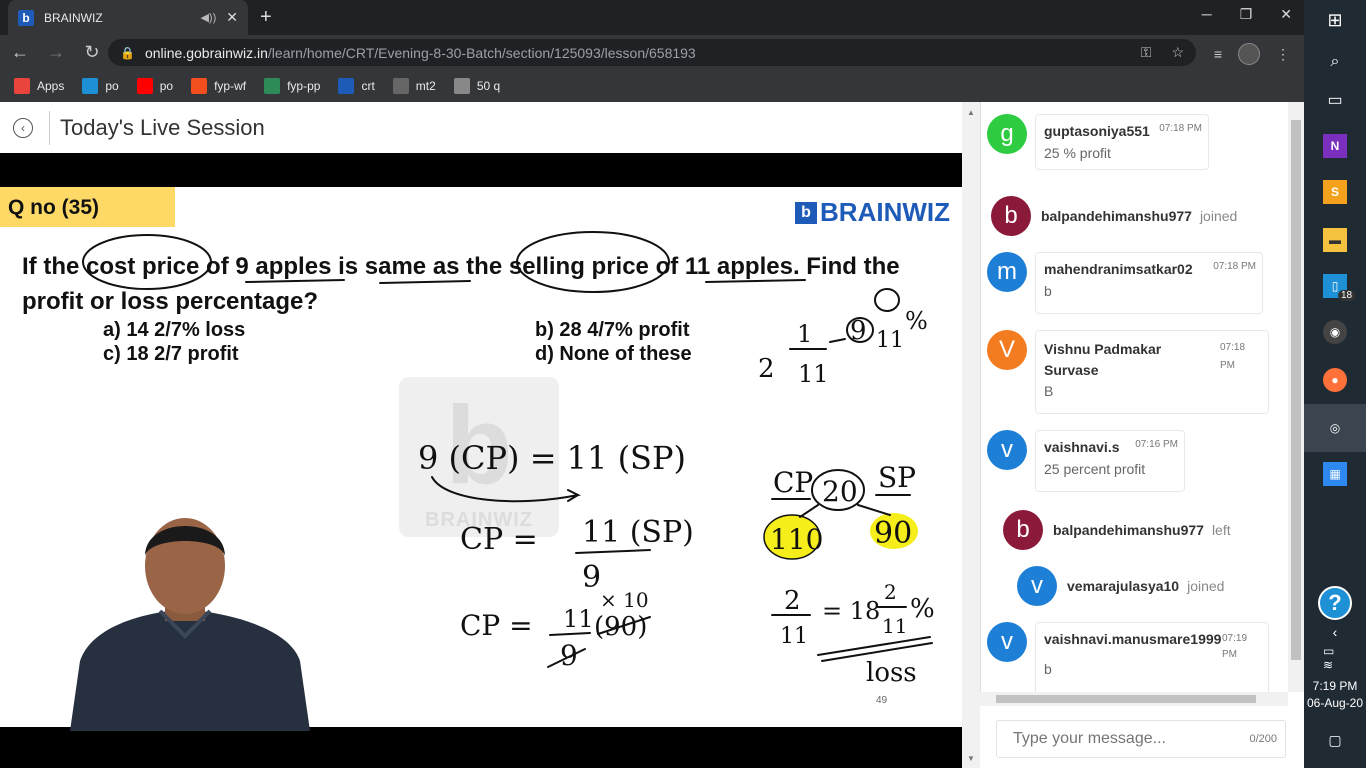  I want to click on minimize-icon: ─, so click(1207, 14).